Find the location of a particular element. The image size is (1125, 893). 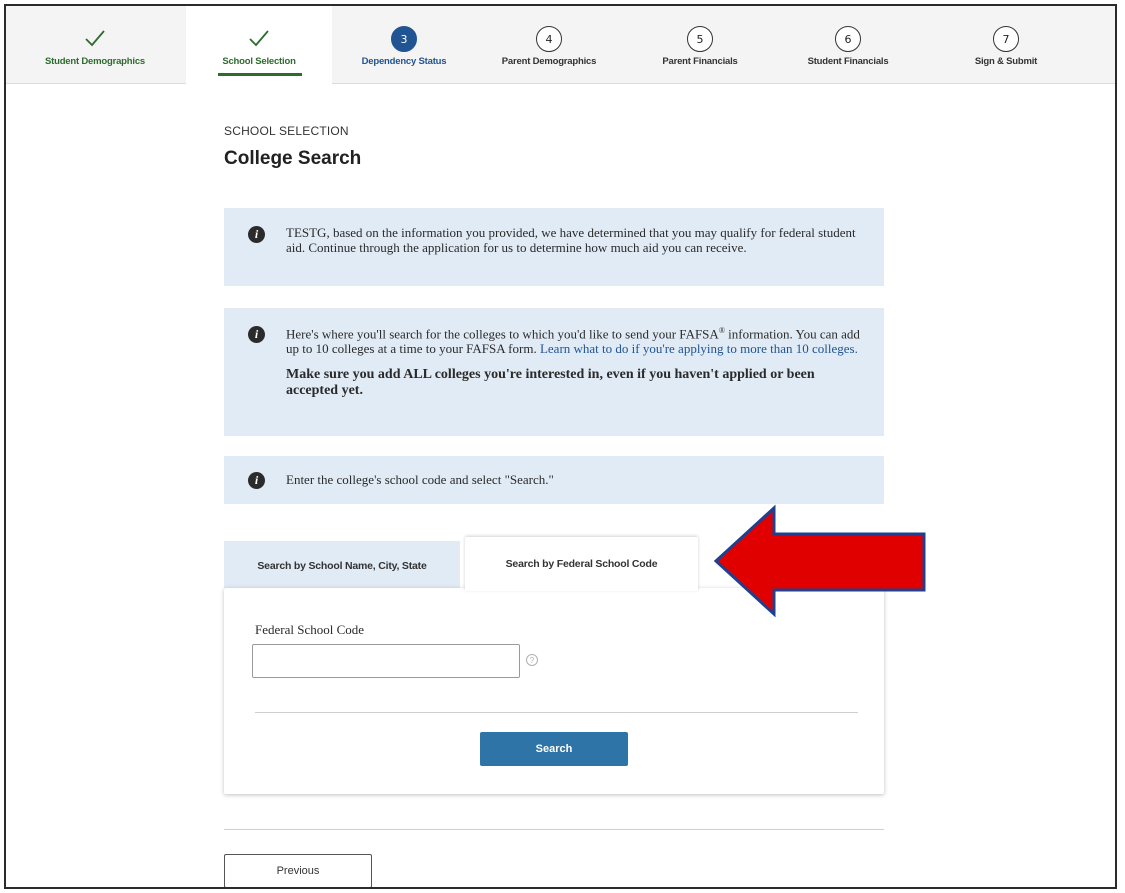

red-arrow-annotation-icon is located at coordinates (819, 561).